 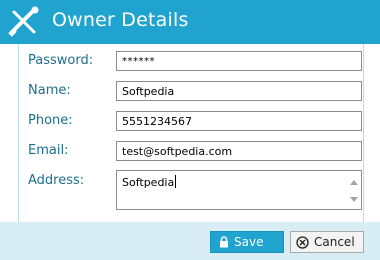 What do you see at coordinates (239, 61) in the screenshot?
I see `password-field: ******` at bounding box center [239, 61].